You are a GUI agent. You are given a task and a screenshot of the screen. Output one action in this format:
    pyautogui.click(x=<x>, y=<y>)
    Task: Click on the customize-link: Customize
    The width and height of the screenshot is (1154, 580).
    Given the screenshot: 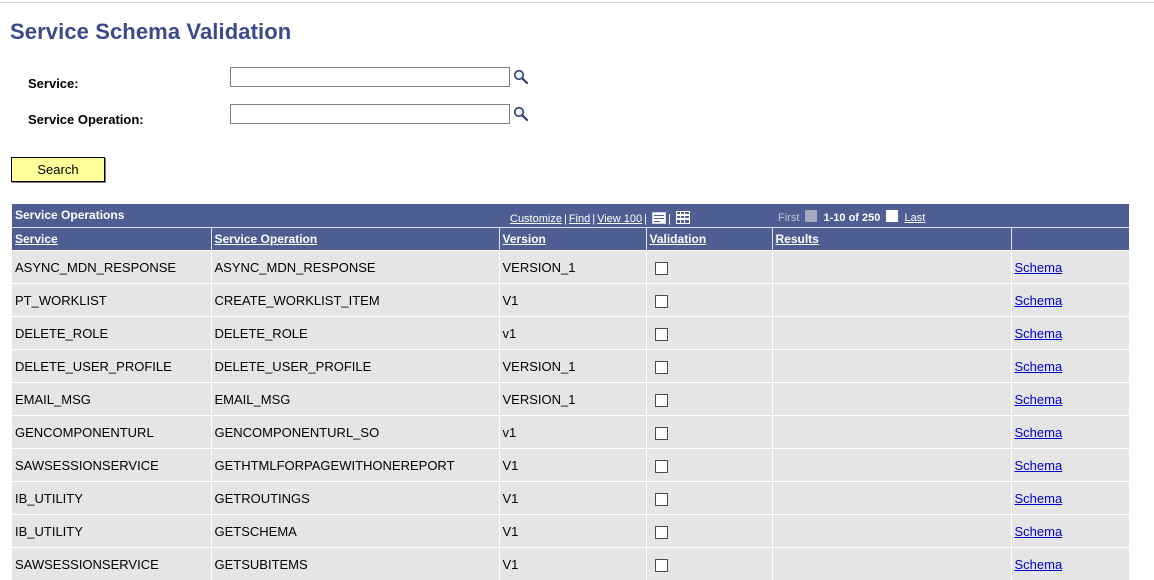 What is the action you would take?
    pyautogui.click(x=536, y=219)
    